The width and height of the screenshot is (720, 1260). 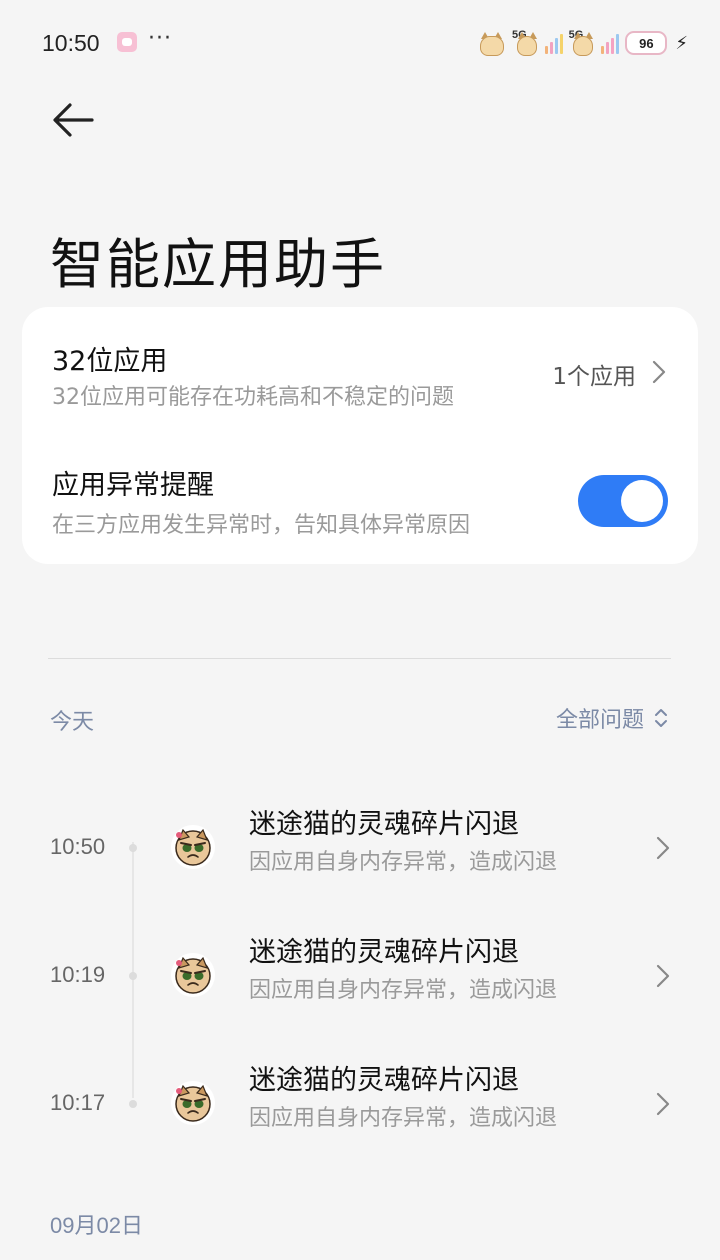 I want to click on setting-app-crash-alert: 应用异常提醒 在三方应用发生异常时，告知具体异常原因, so click(x=360, y=512).